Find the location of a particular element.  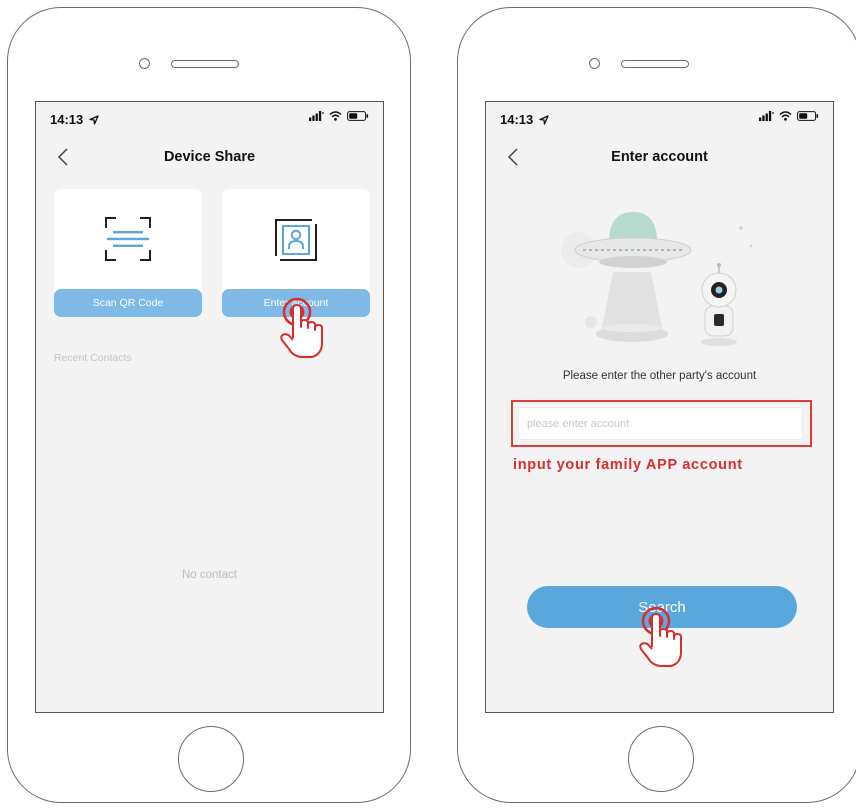

scan-qr-button: Scan QR Code is located at coordinates (128, 303).